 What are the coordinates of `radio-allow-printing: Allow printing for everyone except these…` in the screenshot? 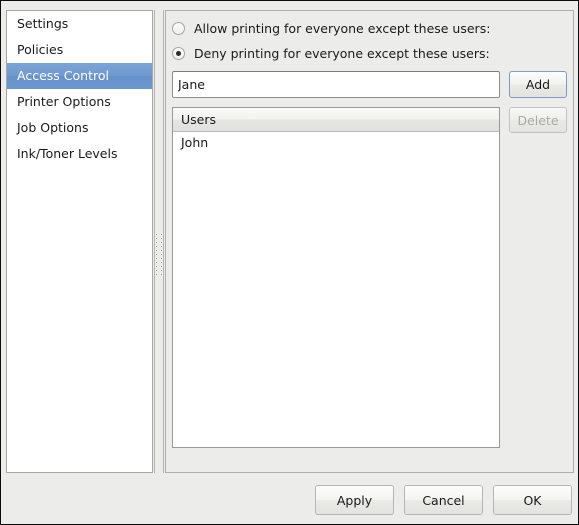 It's located at (369, 28).